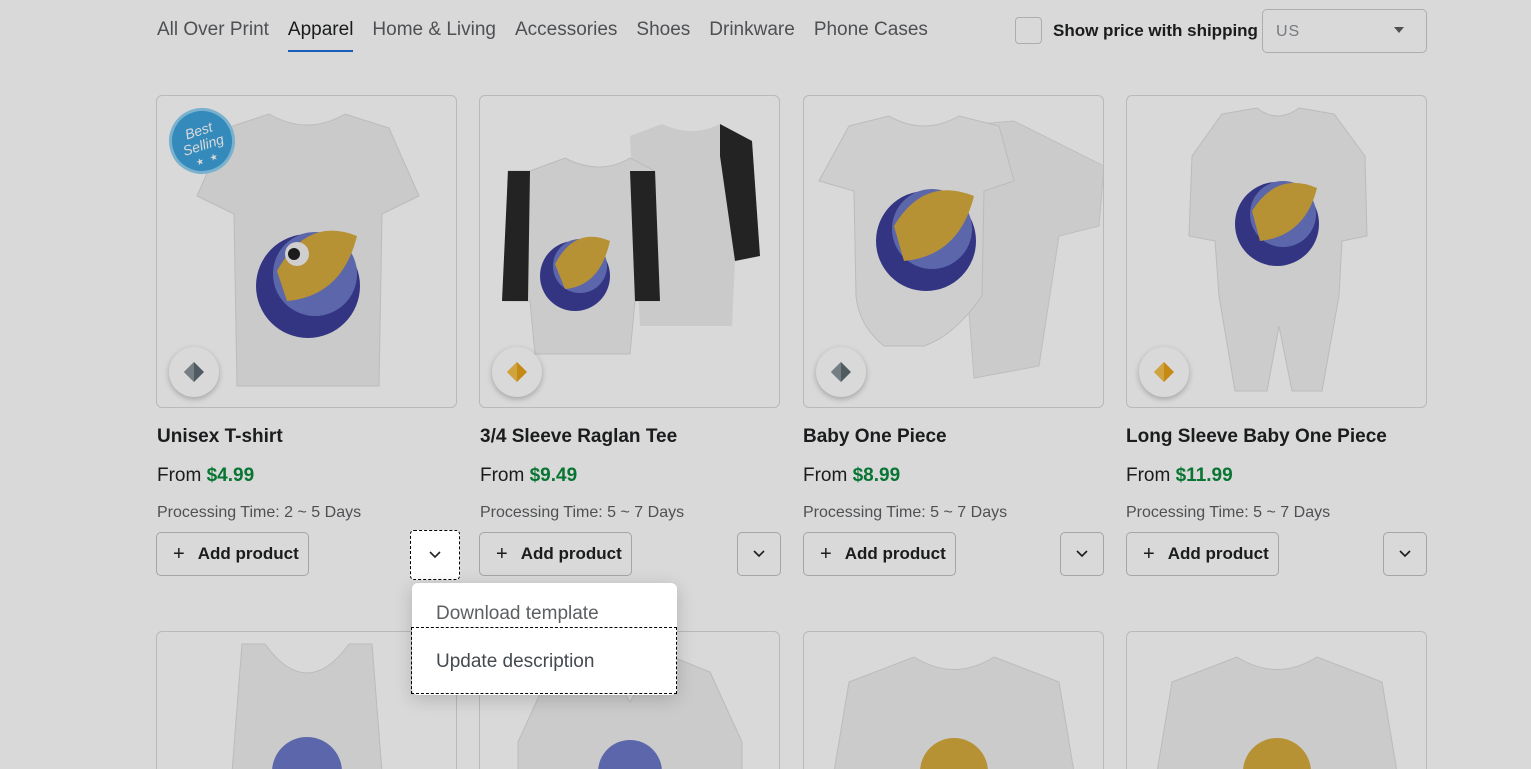 This screenshot has width=1531, height=769. What do you see at coordinates (629, 251) in the screenshot?
I see `product-image-raglan-tee` at bounding box center [629, 251].